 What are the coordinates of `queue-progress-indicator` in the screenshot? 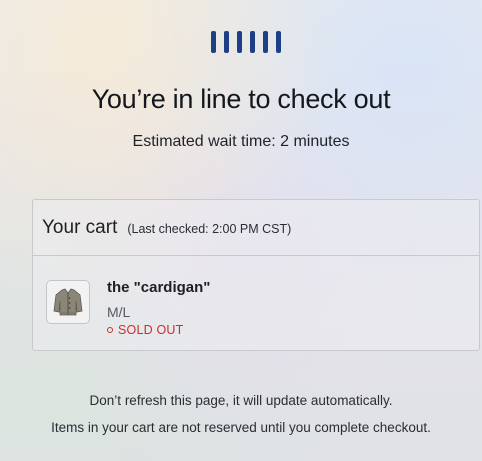 It's located at (246, 42).